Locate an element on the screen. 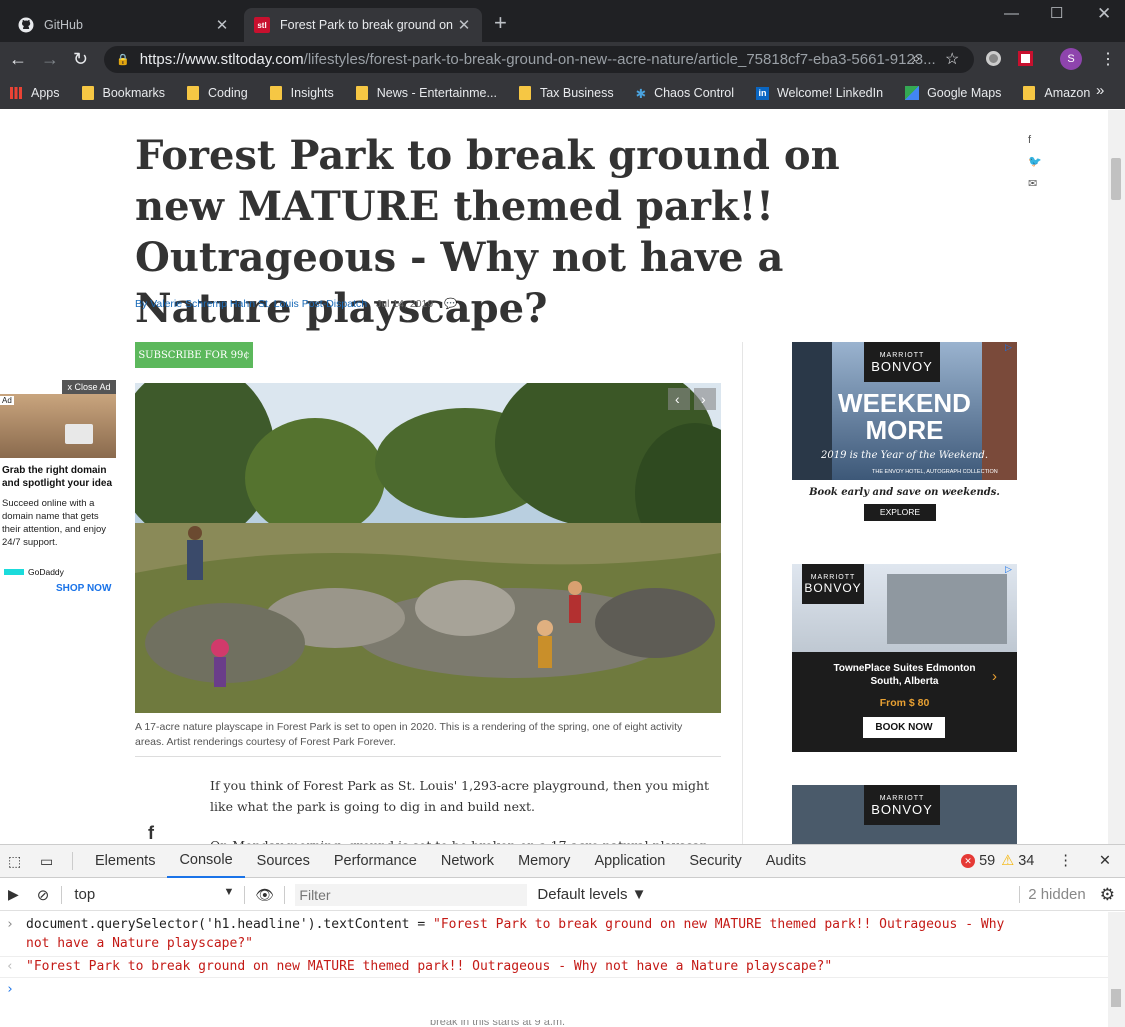 Image resolution: width=1125 pixels, height=1027 pixels. bookmark-apps: Apps is located at coordinates (35, 93).